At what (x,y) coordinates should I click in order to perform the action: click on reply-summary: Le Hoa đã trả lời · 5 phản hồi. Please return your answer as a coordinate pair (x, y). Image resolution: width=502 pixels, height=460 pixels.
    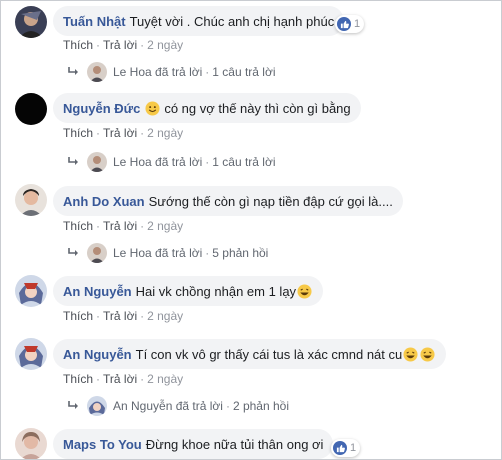
    Looking at the image, I should click on (167, 253).